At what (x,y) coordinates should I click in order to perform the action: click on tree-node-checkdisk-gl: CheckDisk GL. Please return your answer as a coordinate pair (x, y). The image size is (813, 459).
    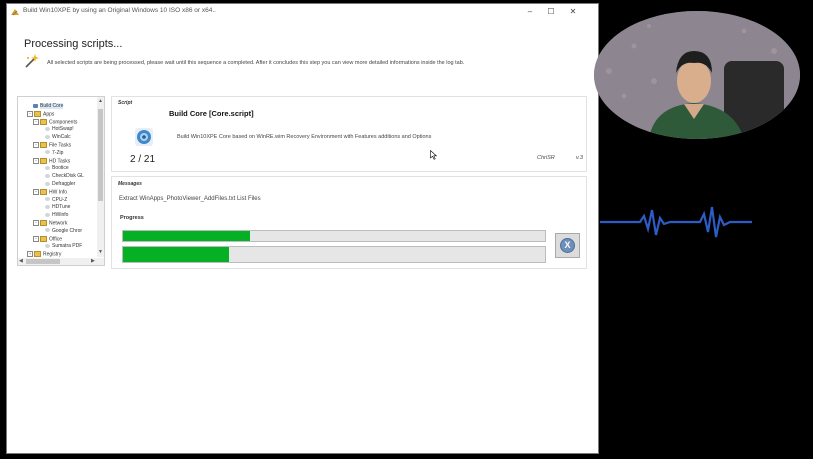
    Looking at the image, I should click on (64, 176).